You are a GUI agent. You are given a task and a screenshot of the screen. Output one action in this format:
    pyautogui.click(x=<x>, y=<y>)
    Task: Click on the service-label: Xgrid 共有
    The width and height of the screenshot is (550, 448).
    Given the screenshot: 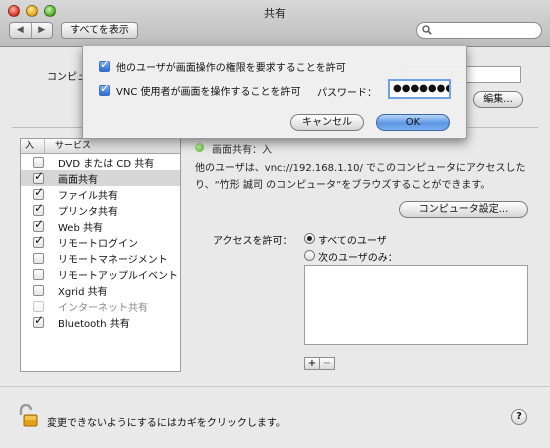 What is the action you would take?
    pyautogui.click(x=83, y=292)
    